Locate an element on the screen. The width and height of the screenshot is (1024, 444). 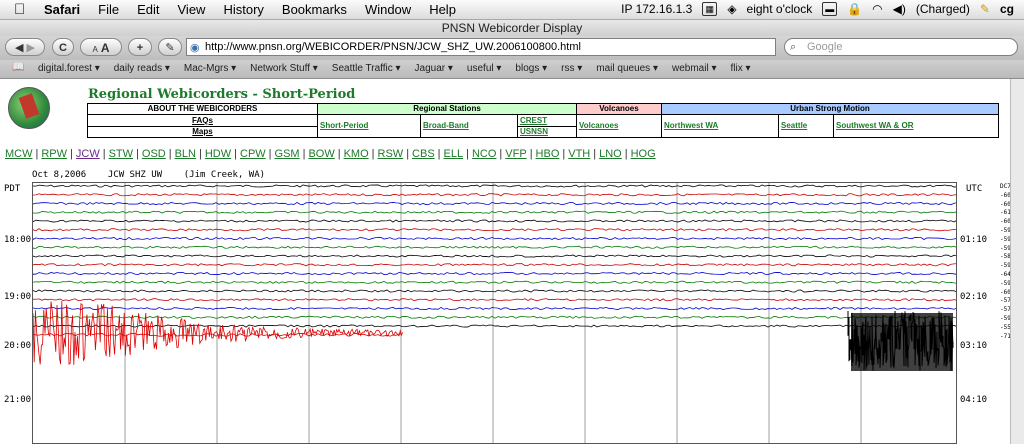
station-link-vth: VTH is located at coordinates (579, 154).